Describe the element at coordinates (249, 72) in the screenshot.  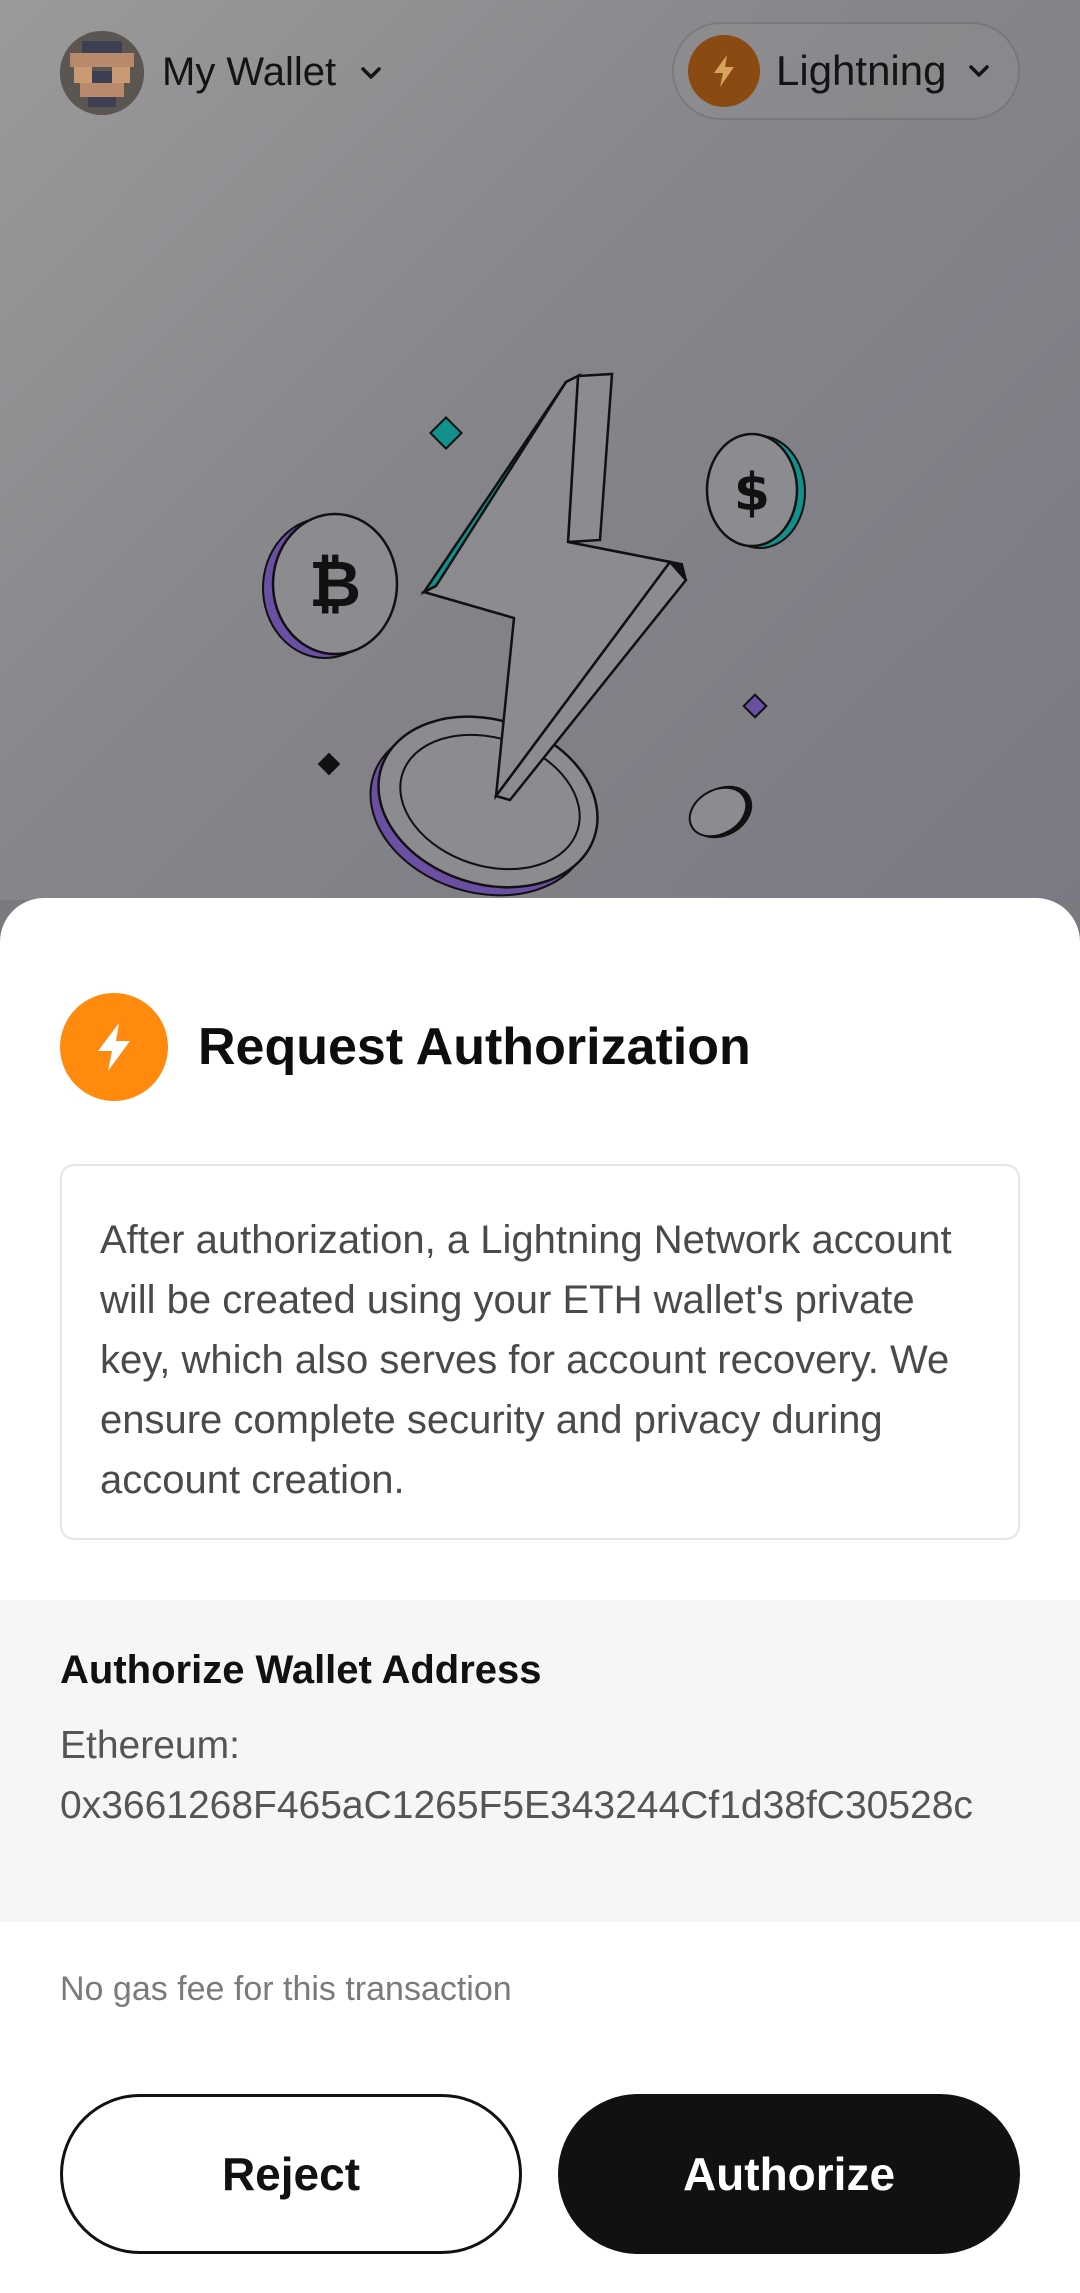
I see `wallet-name: My Wallet` at that location.